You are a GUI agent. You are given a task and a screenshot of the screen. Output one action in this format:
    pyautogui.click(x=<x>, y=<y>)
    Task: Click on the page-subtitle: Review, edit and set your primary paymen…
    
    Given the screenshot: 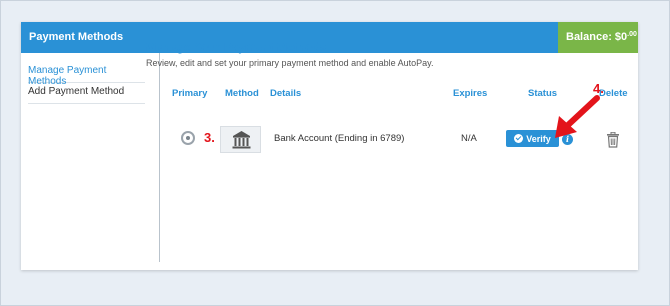 What is the action you would take?
    pyautogui.click(x=290, y=63)
    